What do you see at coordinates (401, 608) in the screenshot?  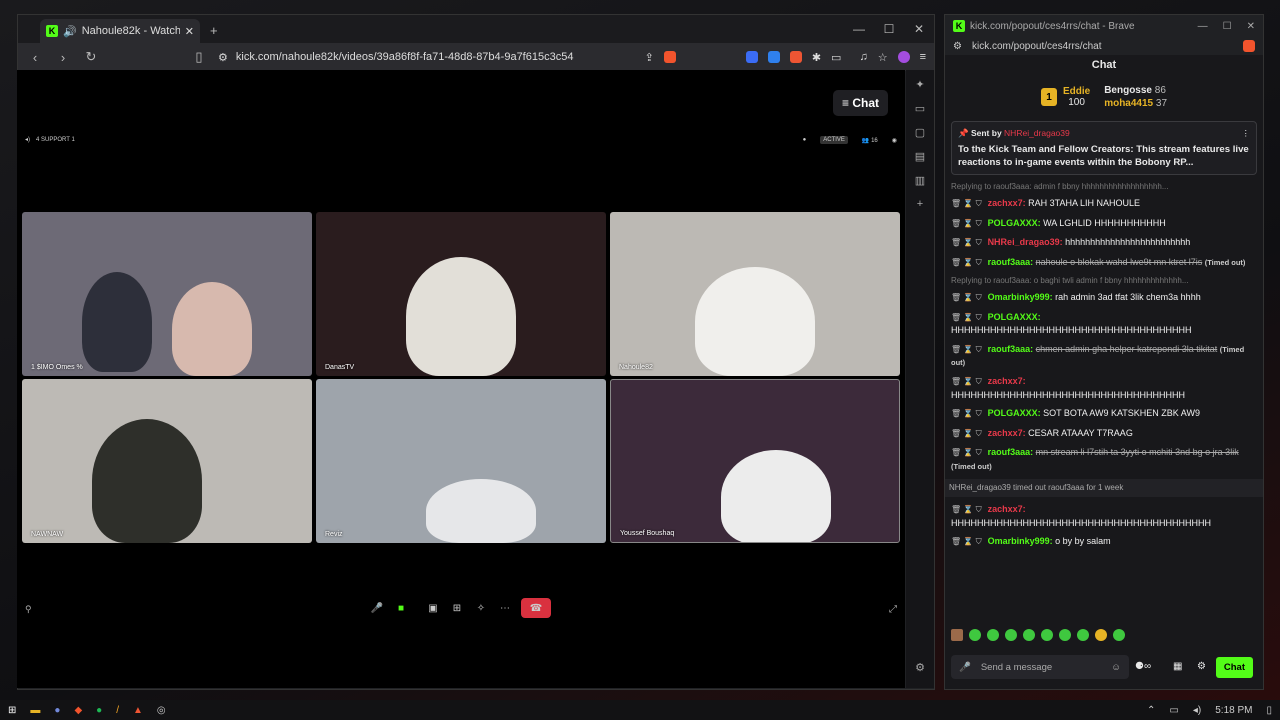 I see `camera-icon: ■` at bounding box center [401, 608].